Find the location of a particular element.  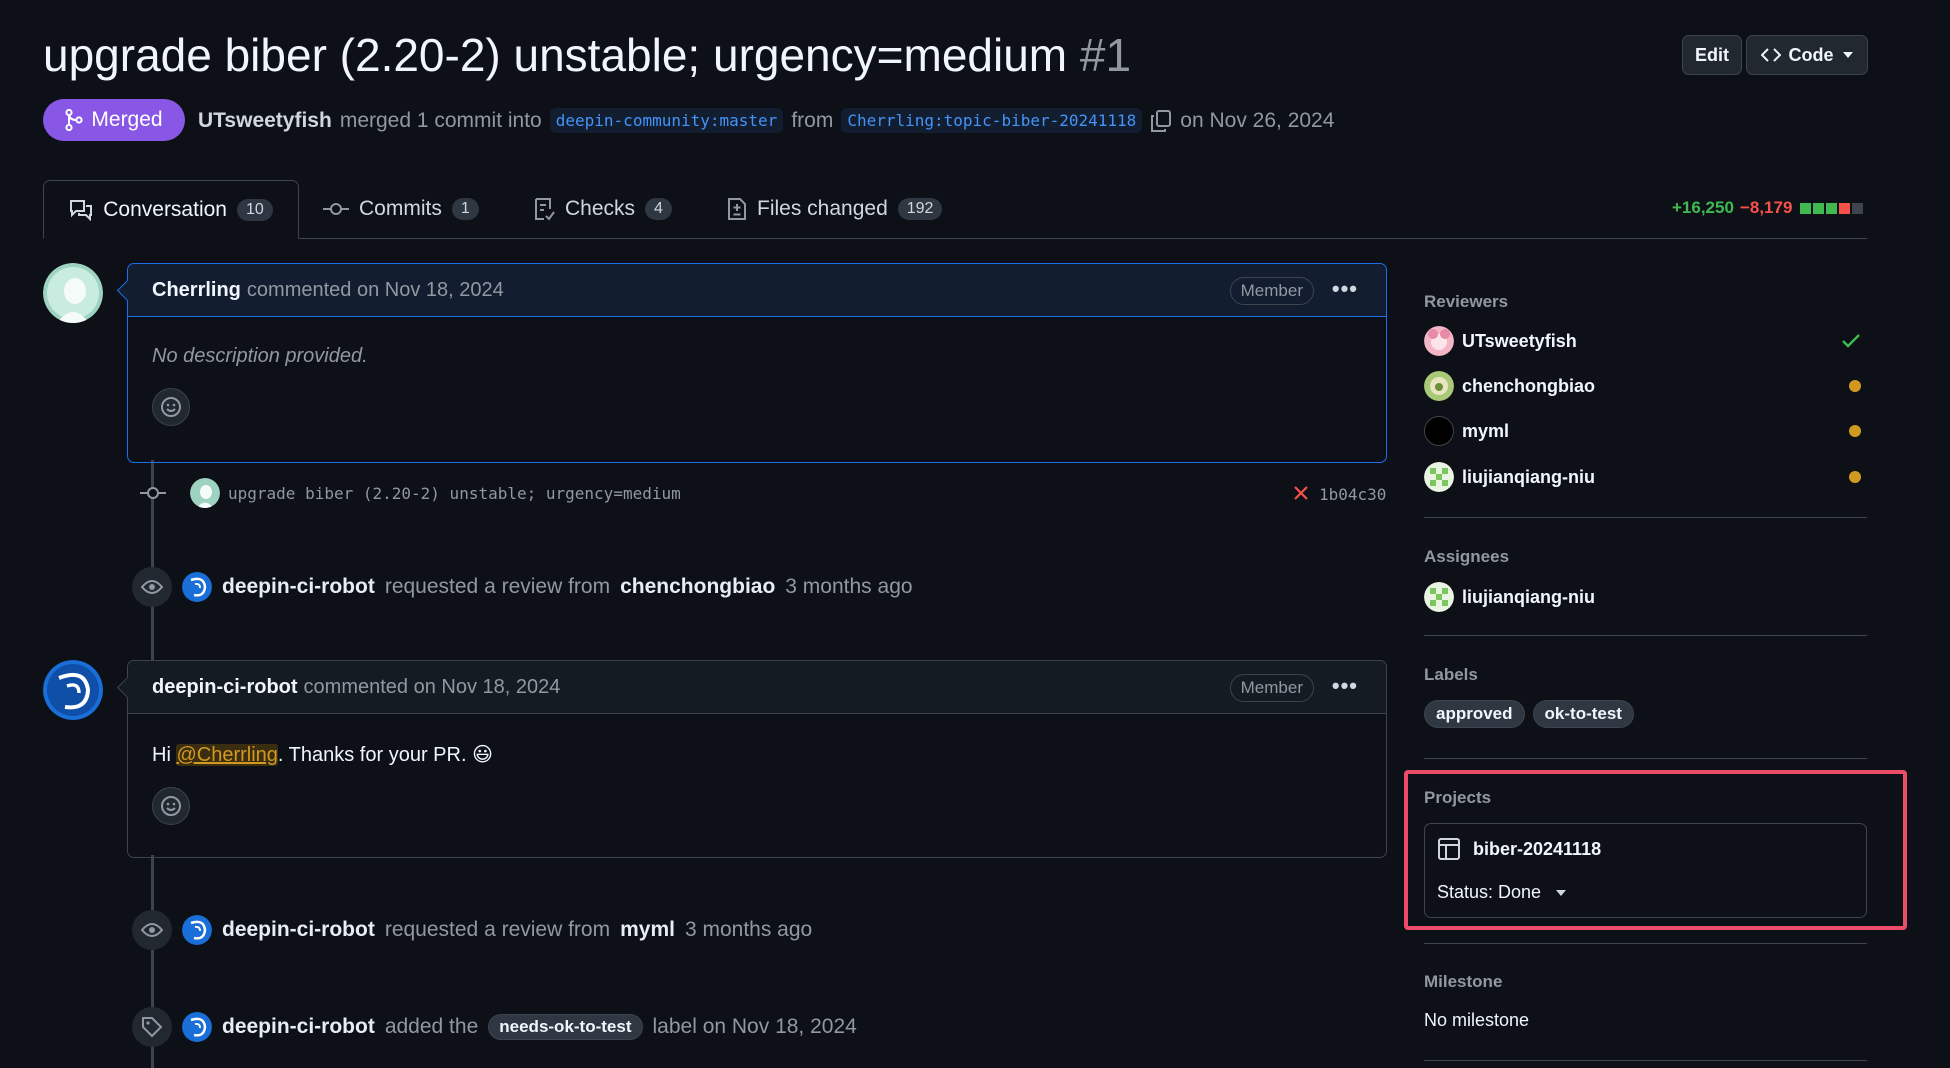

tab-files-changed-label: Files changed is located at coordinates (822, 208).